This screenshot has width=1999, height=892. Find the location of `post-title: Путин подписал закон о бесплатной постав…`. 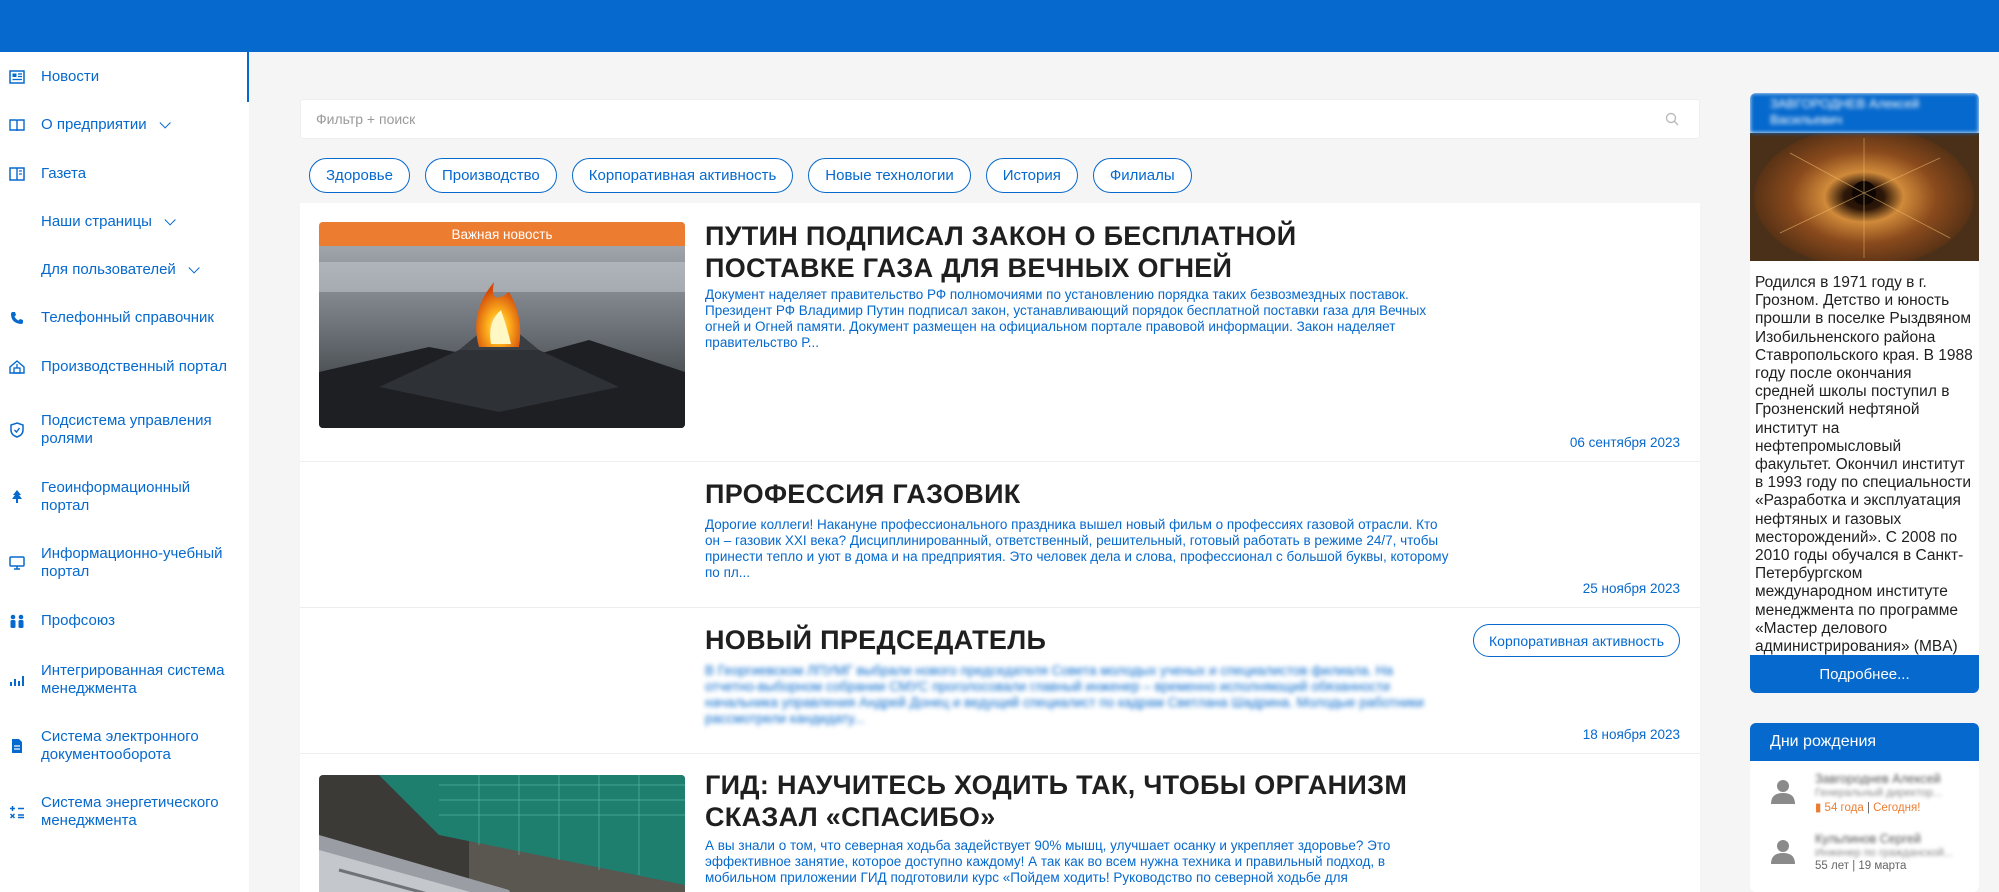

post-title: Путин подписал закон о бесплатной постав… is located at coordinates (1075, 252).